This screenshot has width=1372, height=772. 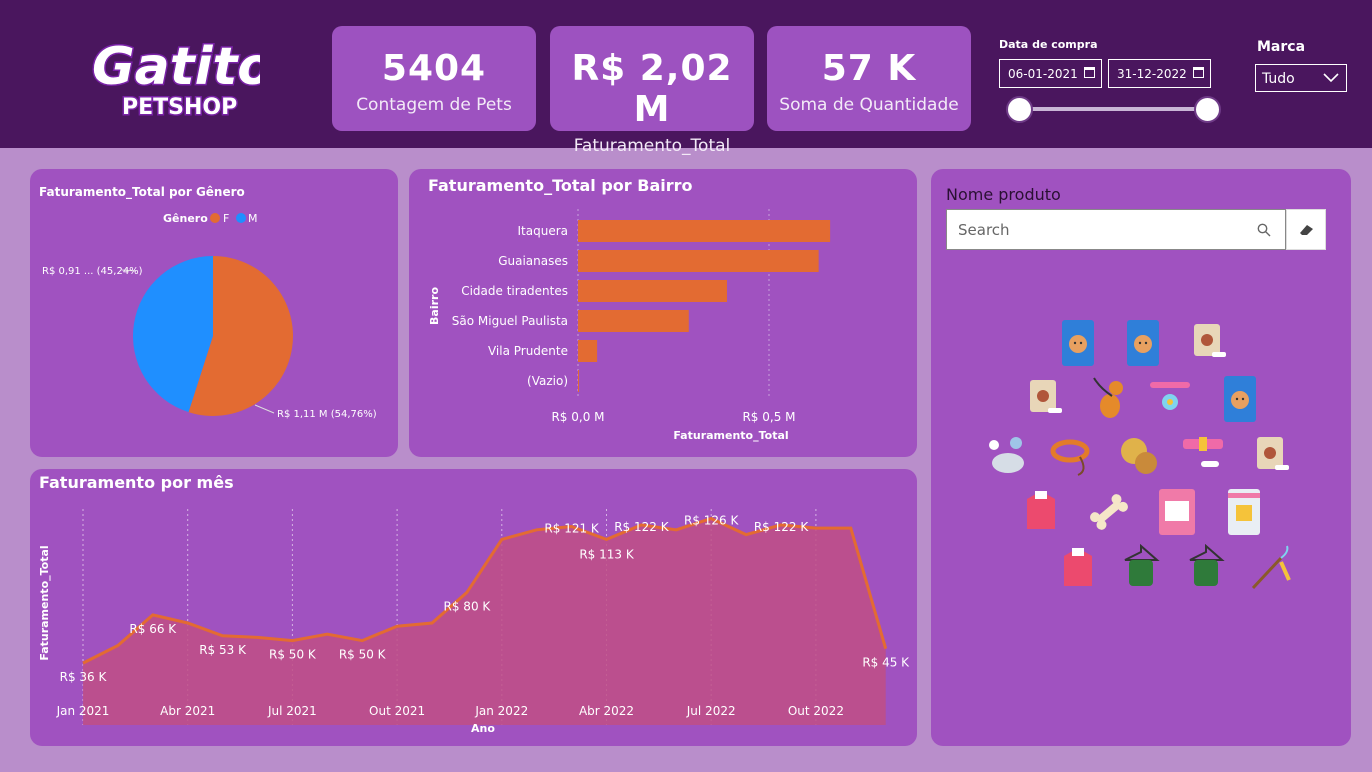 I want to click on end-date-value: 31-12-2022, so click(x=1152, y=74).